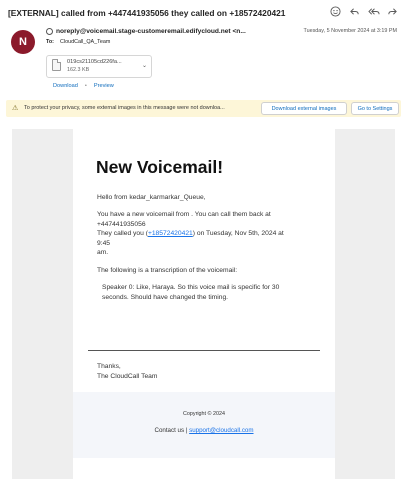 The image size is (407, 479). Describe the element at coordinates (85, 42) in the screenshot. I see `recipient-name: CloudCall_QA_Team` at that location.